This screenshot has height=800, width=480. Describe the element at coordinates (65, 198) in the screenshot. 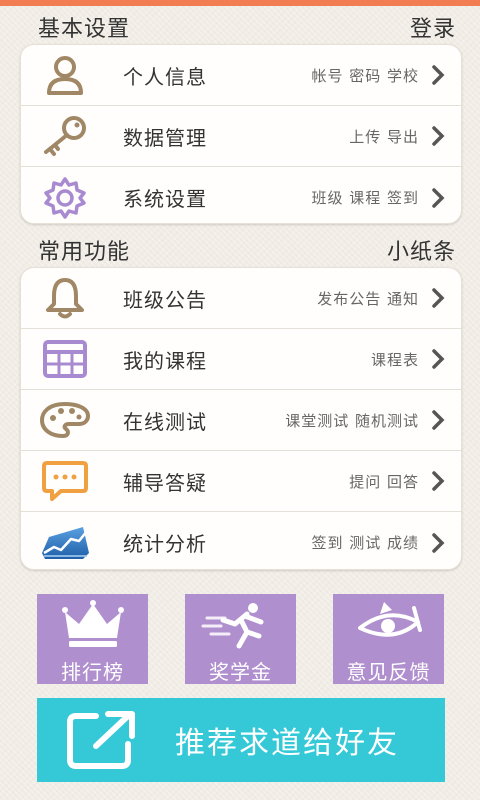

I see `gear-icon` at that location.